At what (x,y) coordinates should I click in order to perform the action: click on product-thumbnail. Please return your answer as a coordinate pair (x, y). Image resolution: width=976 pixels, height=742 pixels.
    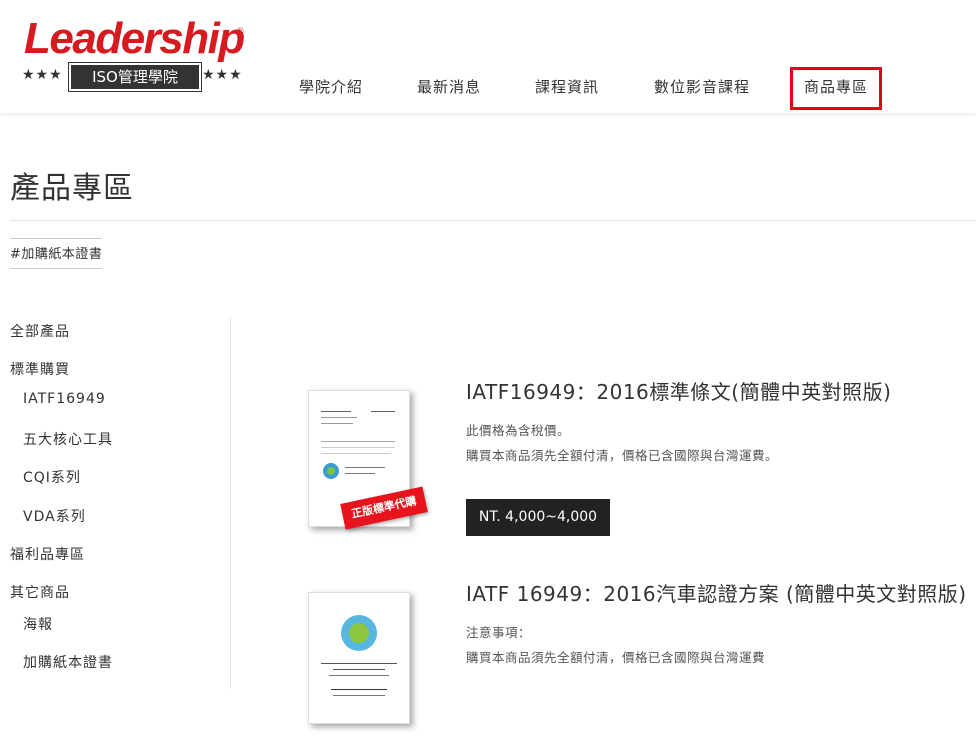
    Looking at the image, I should click on (365, 667).